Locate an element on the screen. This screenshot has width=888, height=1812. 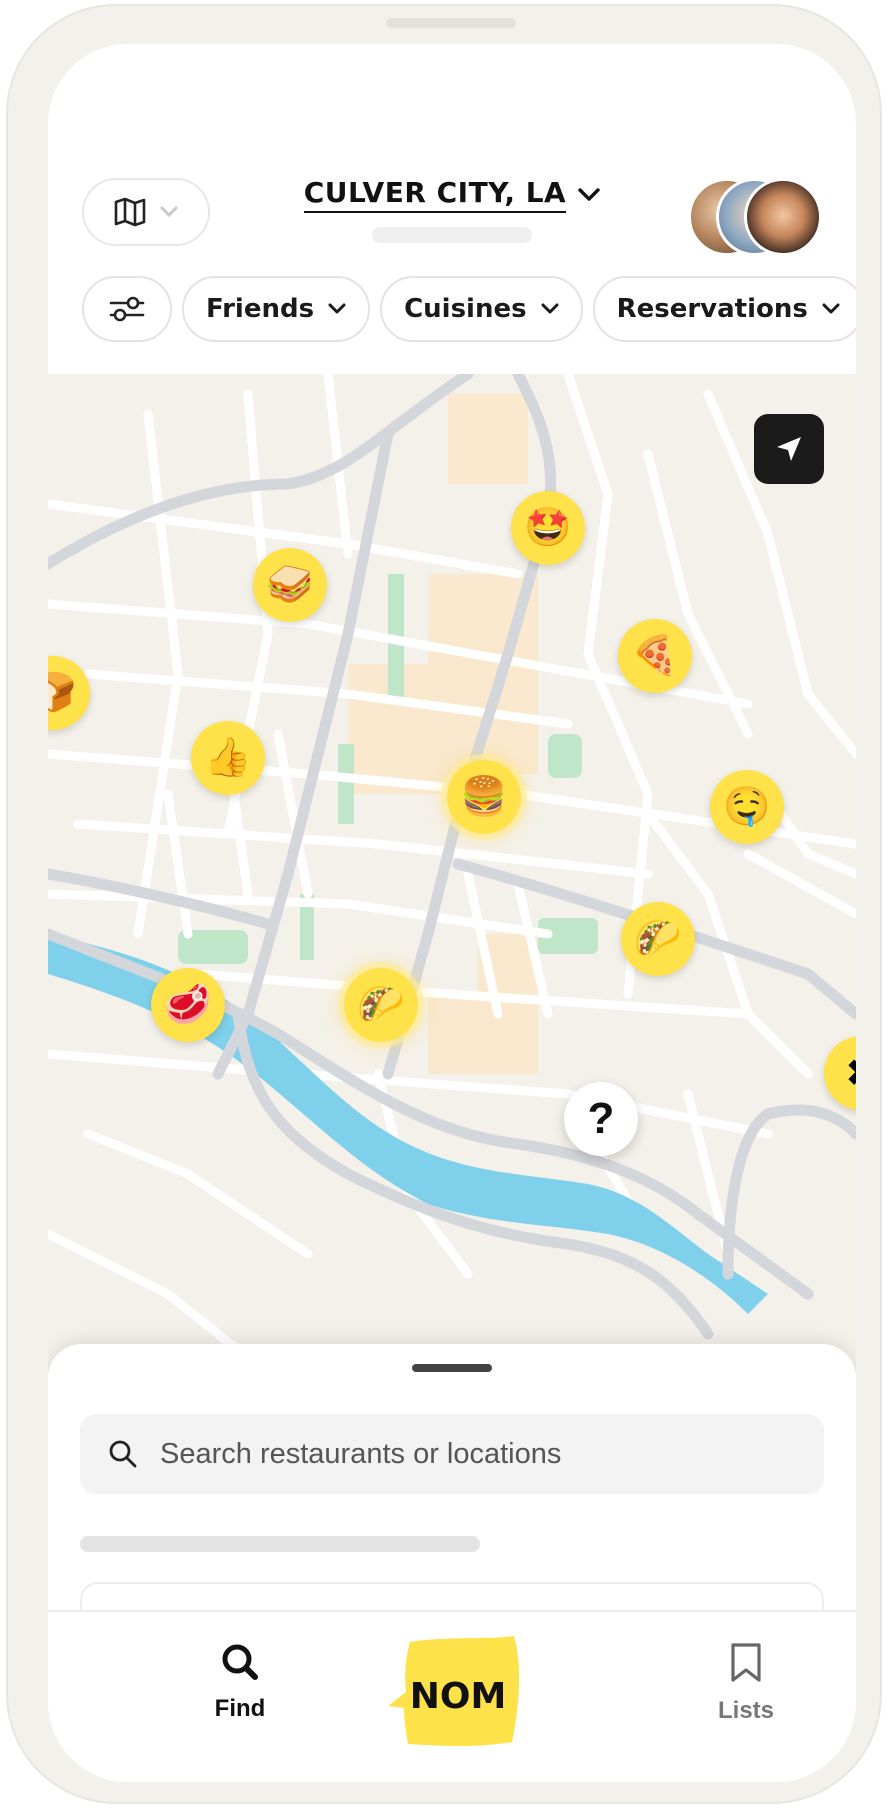
burger-icon: 🍔 is located at coordinates (484, 797).